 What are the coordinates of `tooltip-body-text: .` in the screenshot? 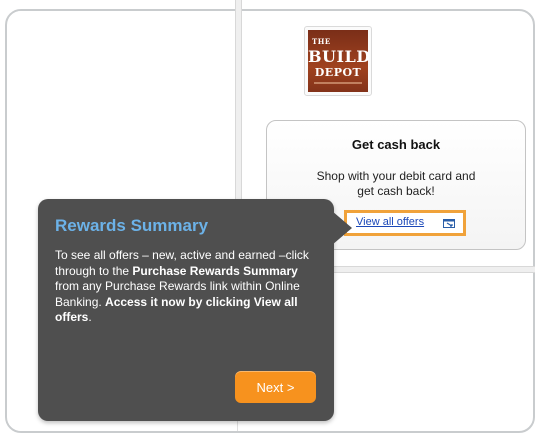 It's located at (90, 317).